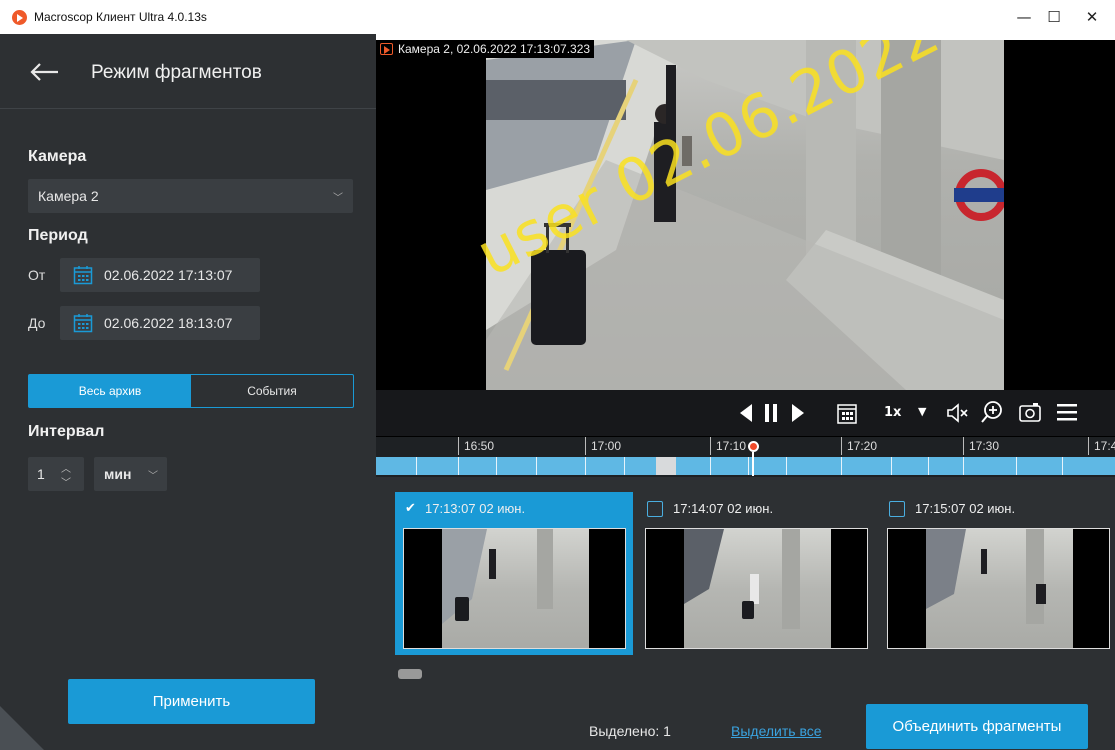 The height and width of the screenshot is (750, 1115). Describe the element at coordinates (753, 464) in the screenshot. I see `timeline-cursor-line` at that location.